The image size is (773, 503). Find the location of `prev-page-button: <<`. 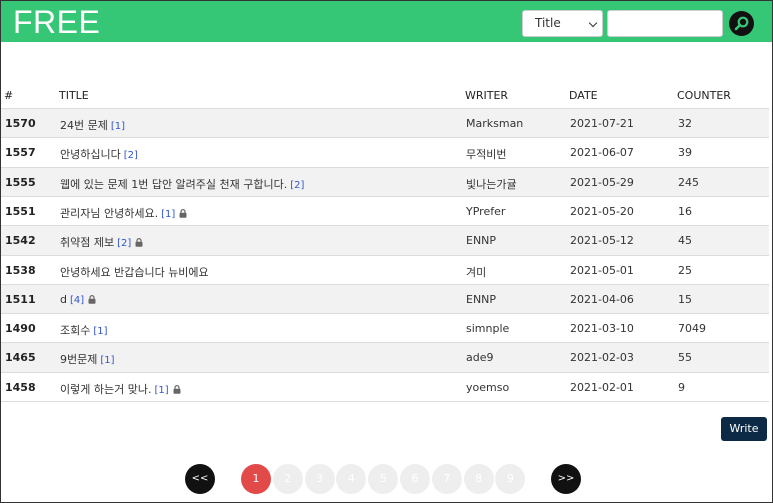

prev-page-button: << is located at coordinates (200, 479).